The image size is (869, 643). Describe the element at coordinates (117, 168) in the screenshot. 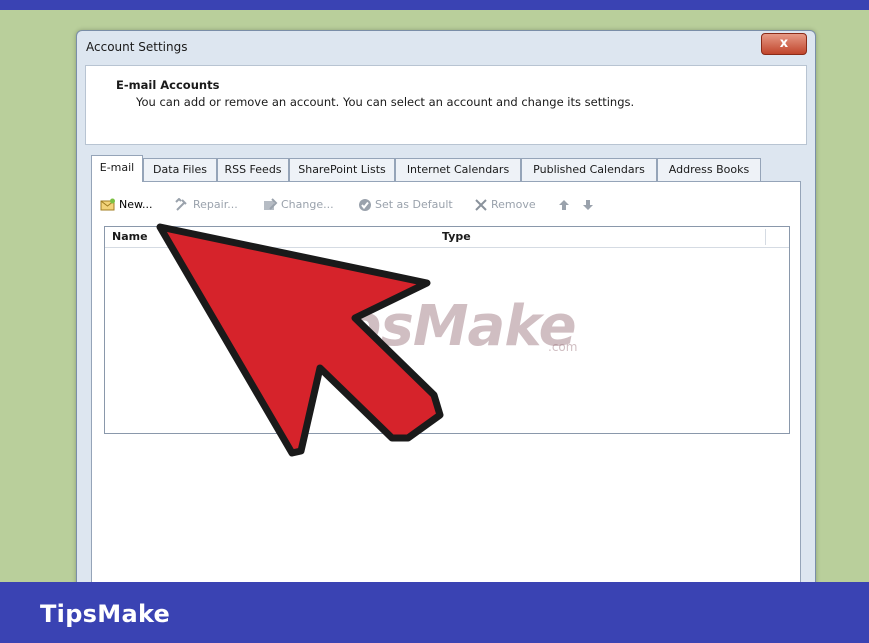

I see `tab-email: E-mail` at that location.